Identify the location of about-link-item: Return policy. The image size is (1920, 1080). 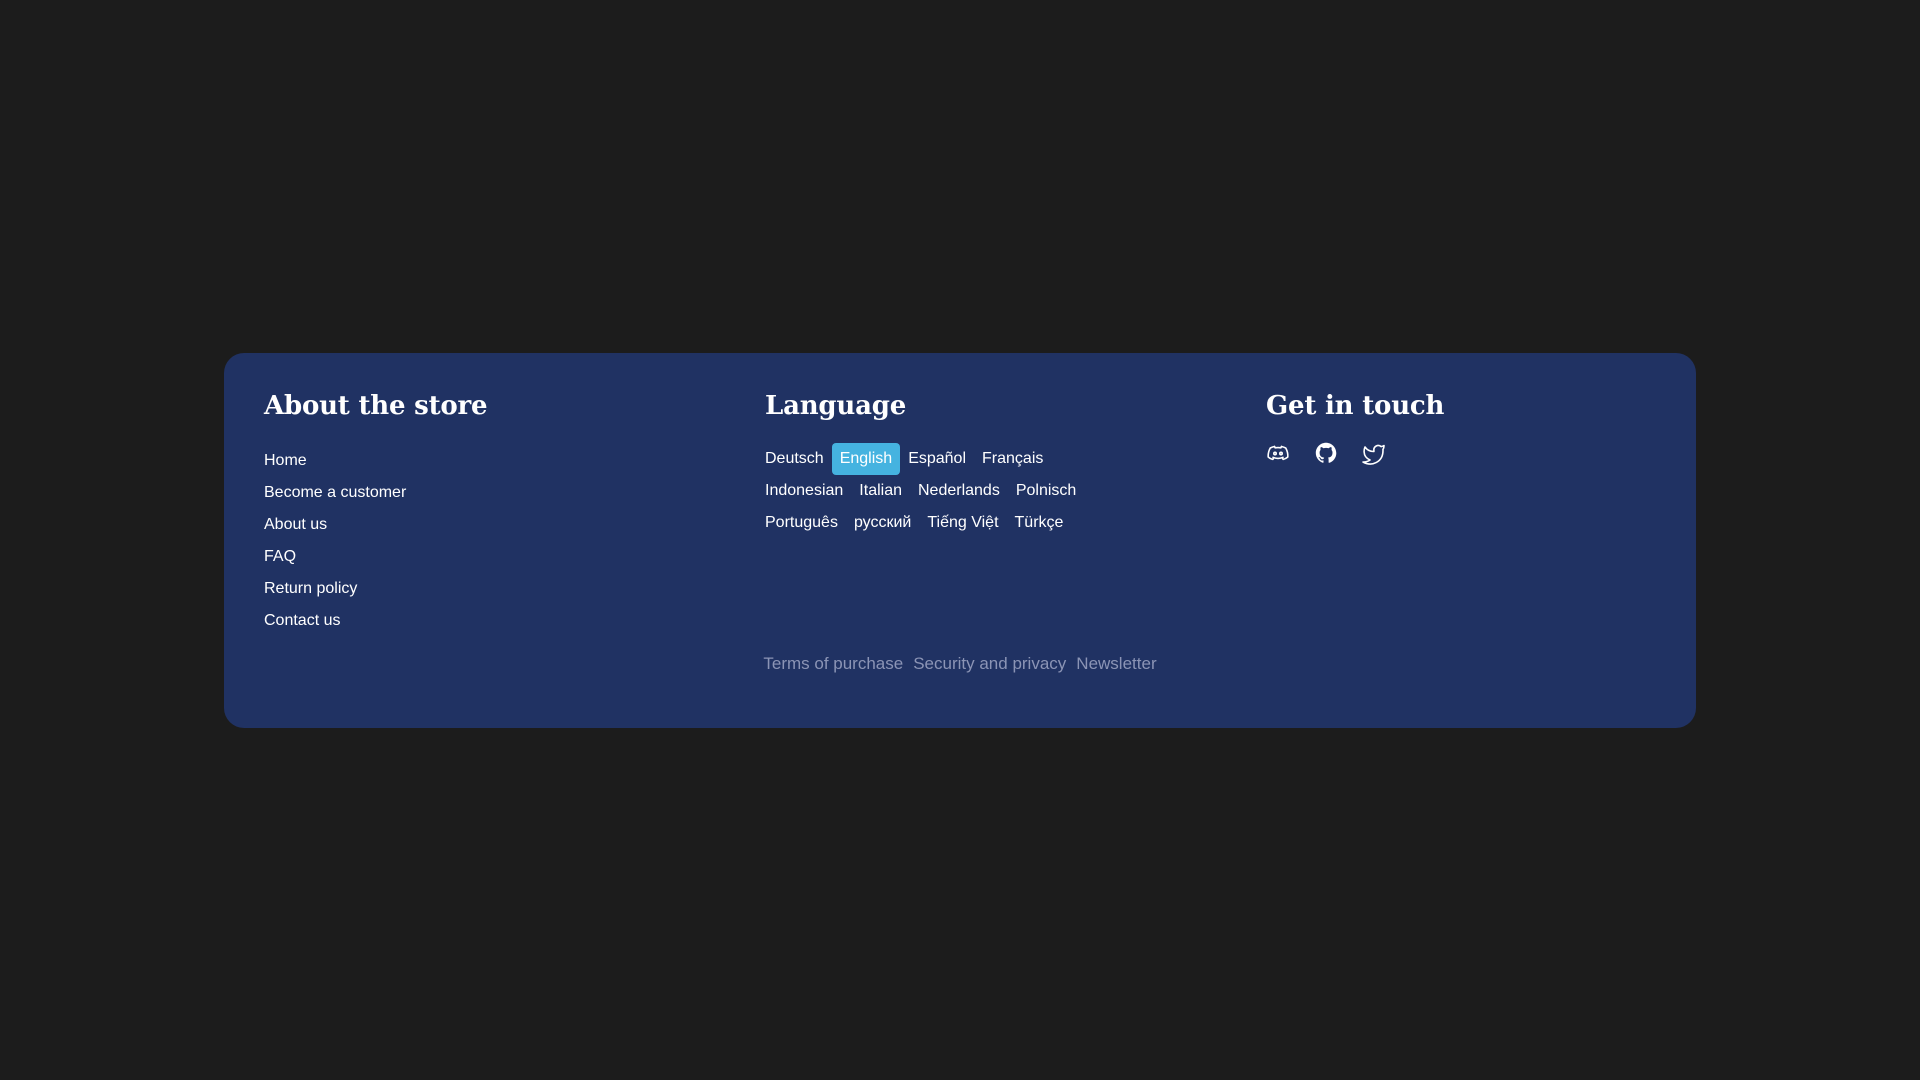
(494, 589).